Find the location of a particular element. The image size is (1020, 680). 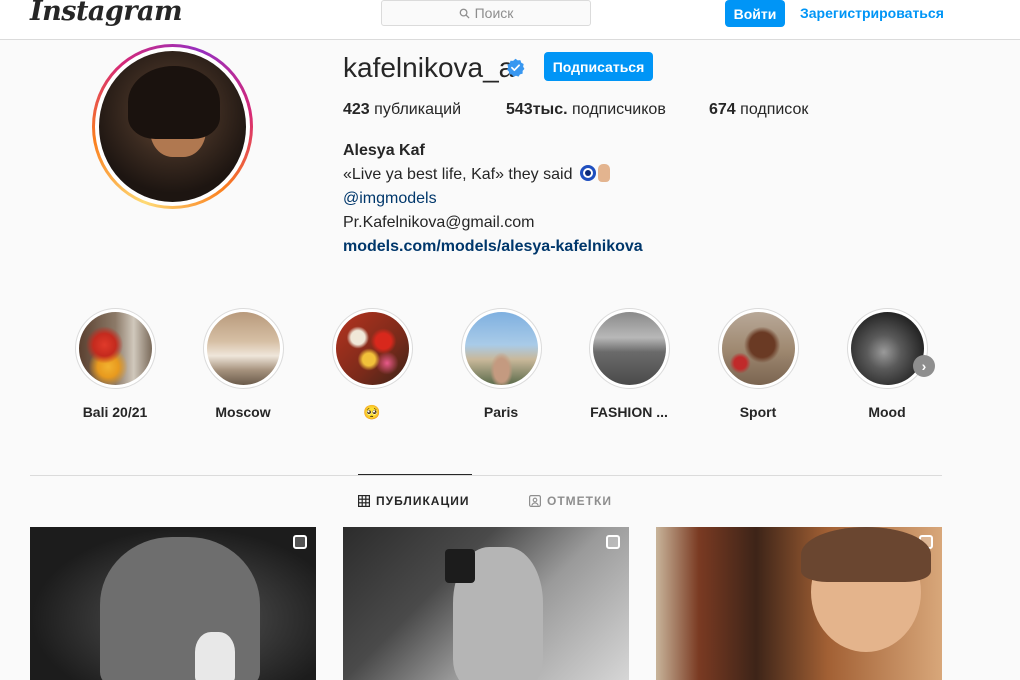

top-navigation-bar: Instagram Поиск Войти Зарегистрироваться is located at coordinates (510, 20).